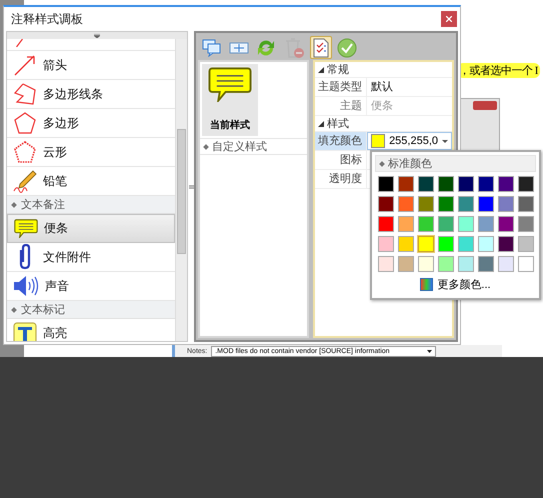 The height and width of the screenshot is (498, 543). Describe the element at coordinates (91, 205) in the screenshot. I see `group-header: 文本备注` at that location.